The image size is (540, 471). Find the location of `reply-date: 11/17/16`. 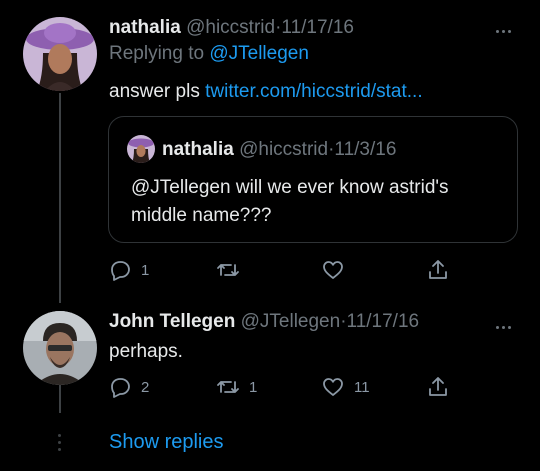

reply-date: 11/17/16 is located at coordinates (383, 321).